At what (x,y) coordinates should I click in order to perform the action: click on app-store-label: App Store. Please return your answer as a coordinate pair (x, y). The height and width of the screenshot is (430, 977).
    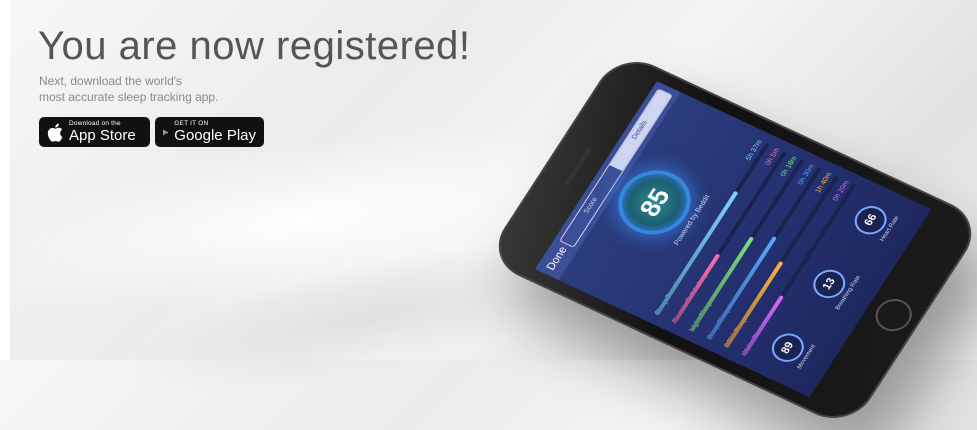
    Looking at the image, I should click on (102, 136).